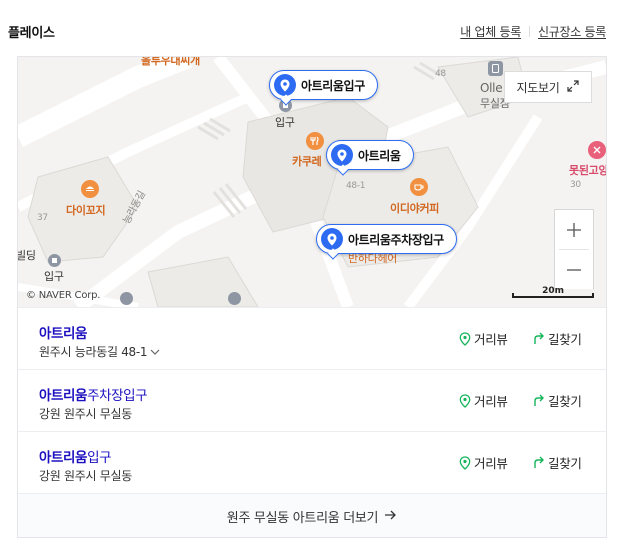  What do you see at coordinates (302, 518) in the screenshot?
I see `more-results-label: 원주 무실동 아트리움 더보기` at bounding box center [302, 518].